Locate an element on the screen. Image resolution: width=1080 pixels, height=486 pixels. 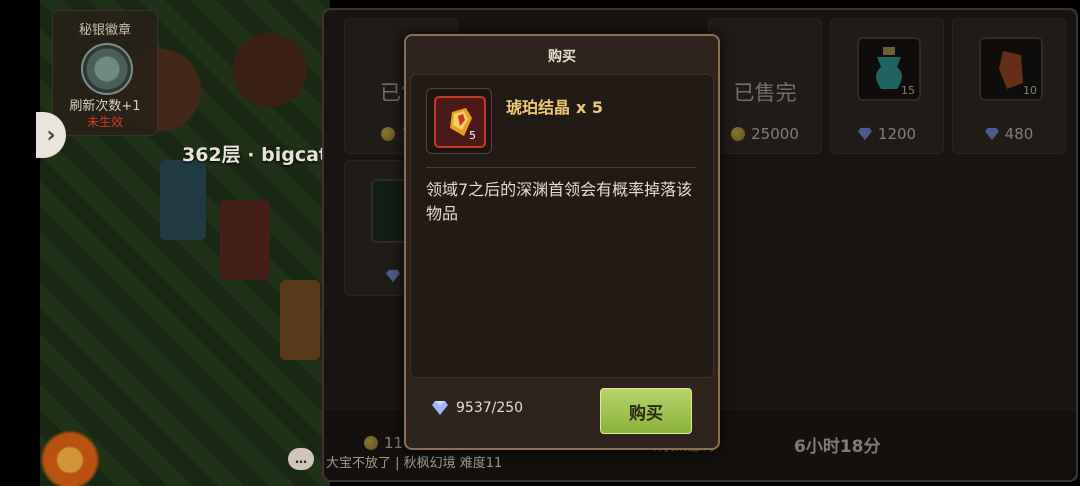
chat-text: 大宝不放了 | 秋枫幻境 难度11 is located at coordinates (414, 463).